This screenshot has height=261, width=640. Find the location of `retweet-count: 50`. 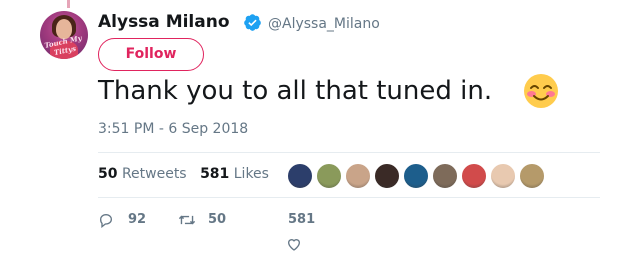

retweet-count: 50 is located at coordinates (217, 219).